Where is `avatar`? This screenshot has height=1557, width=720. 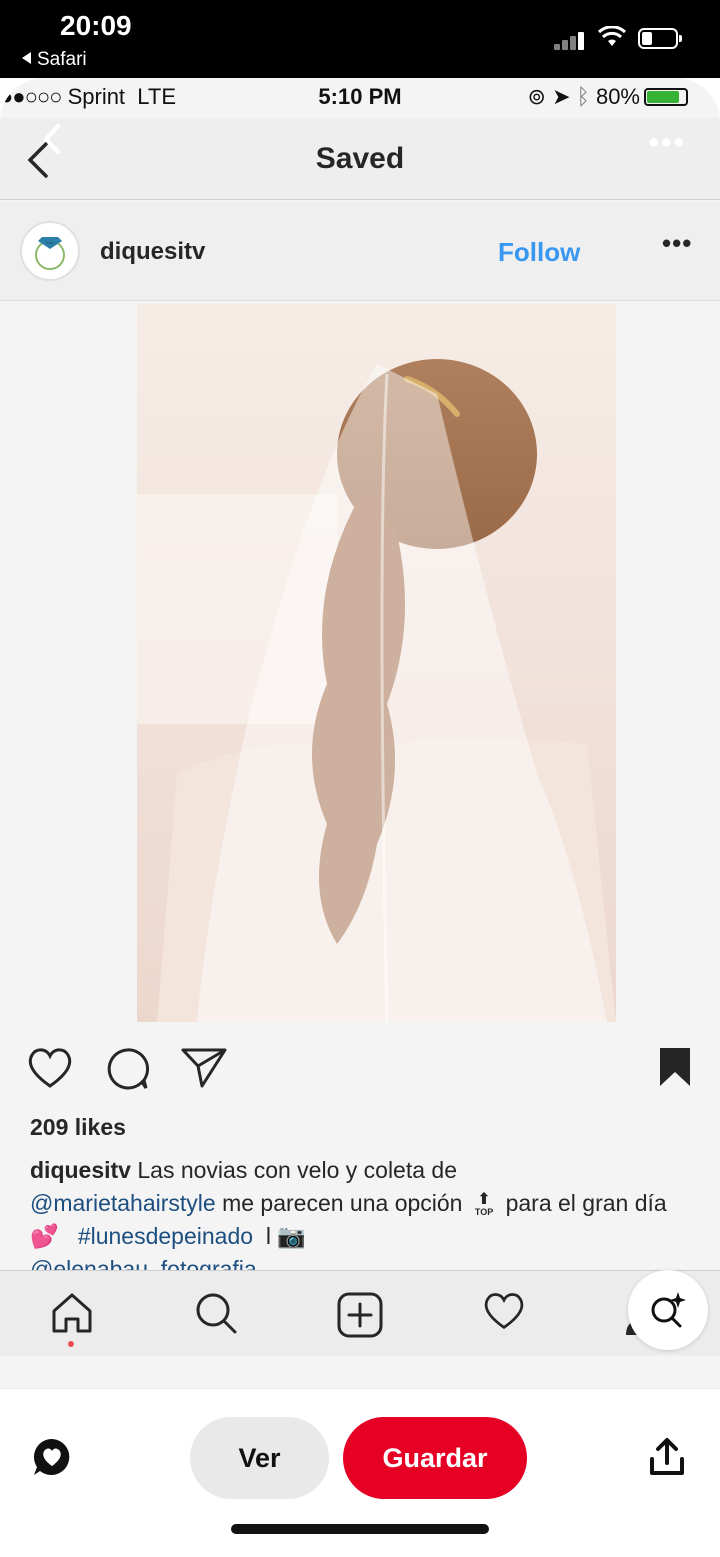 avatar is located at coordinates (50, 251).